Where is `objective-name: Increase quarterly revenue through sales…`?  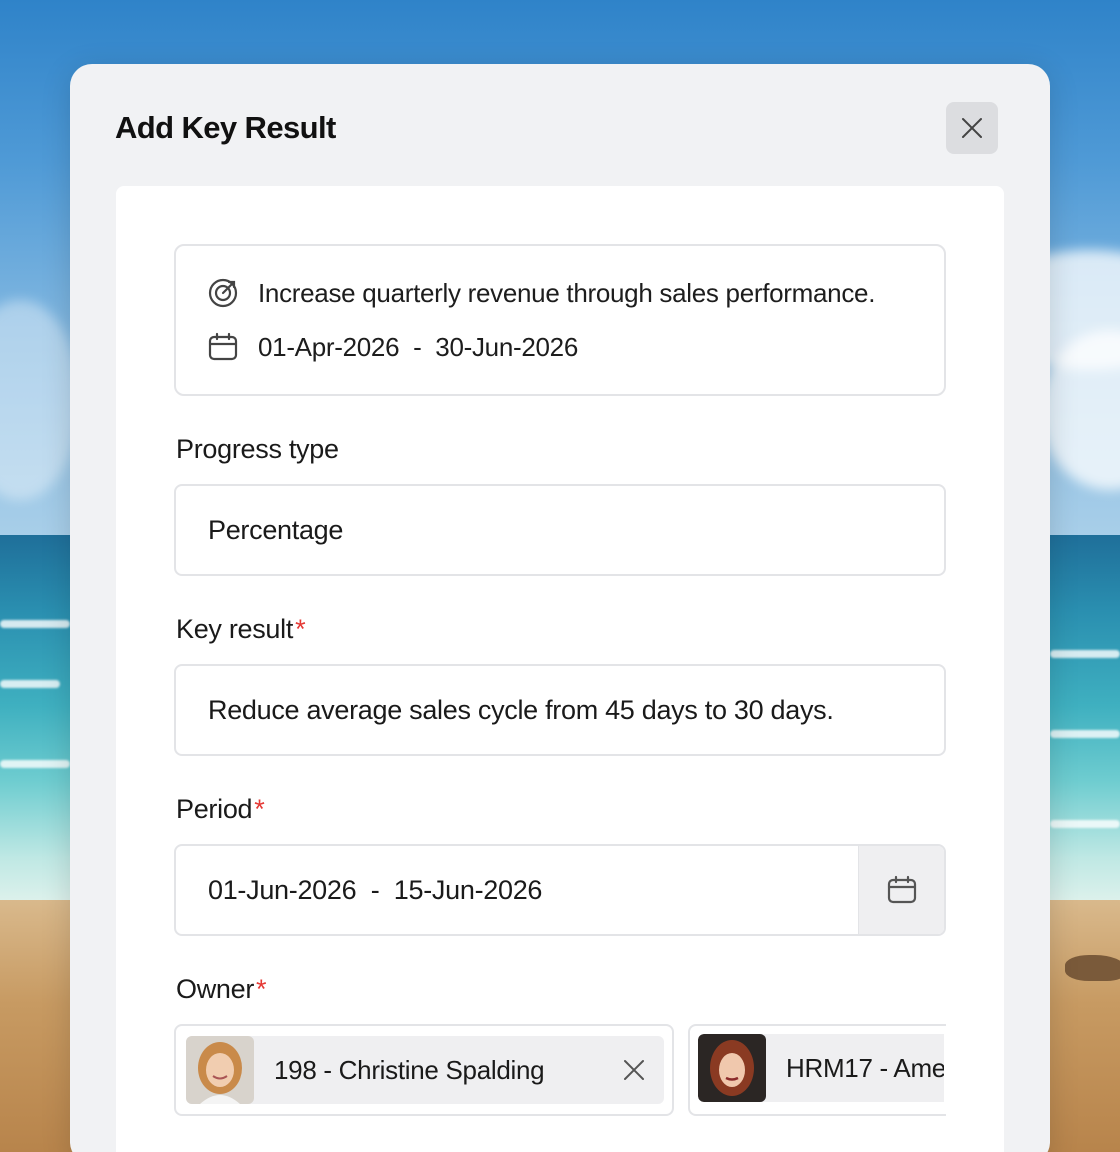 objective-name: Increase quarterly revenue through sales… is located at coordinates (567, 292).